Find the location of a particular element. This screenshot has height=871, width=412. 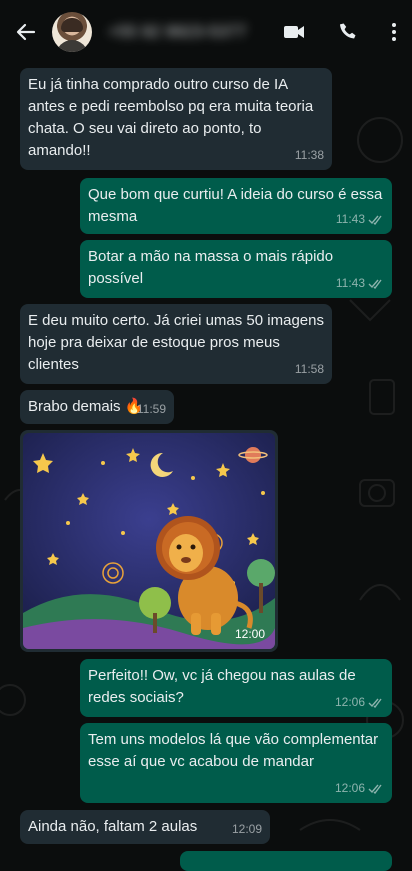

contact-avatar is located at coordinates (72, 32).